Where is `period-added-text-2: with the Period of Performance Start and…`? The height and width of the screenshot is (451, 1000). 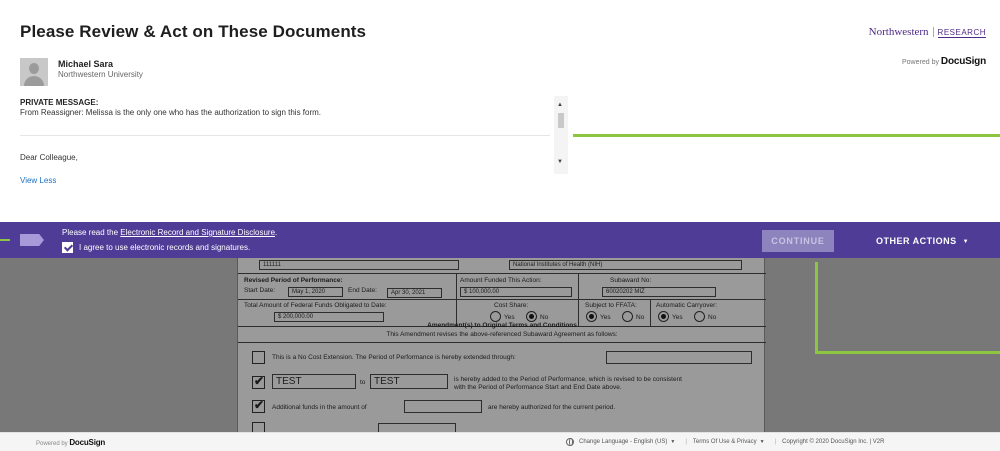 period-added-text-2: with the Period of Performance Start and… is located at coordinates (538, 387).